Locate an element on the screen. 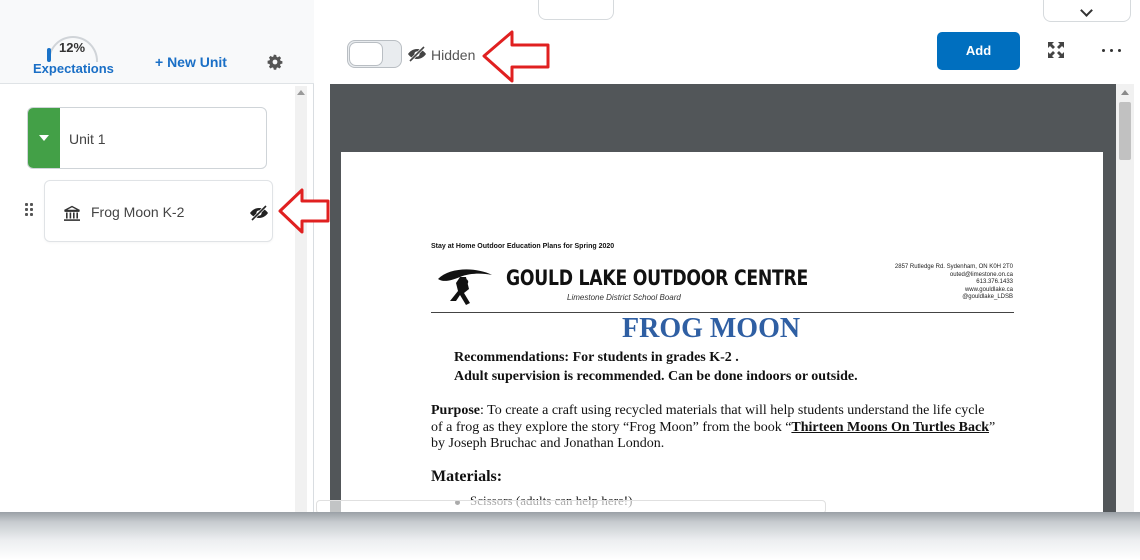 This screenshot has width=1140, height=560. doc-contact-line: 2857 Rutledge Rd. Sydenham, ON K0H 2T0 is located at coordinates (953, 267).